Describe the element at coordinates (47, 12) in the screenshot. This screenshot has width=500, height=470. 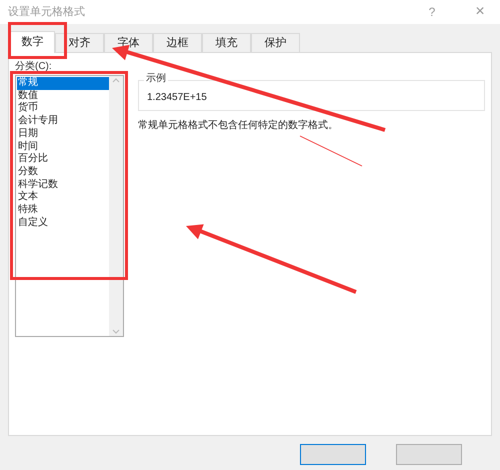
I see `window-title: 设置单元格格式` at that location.